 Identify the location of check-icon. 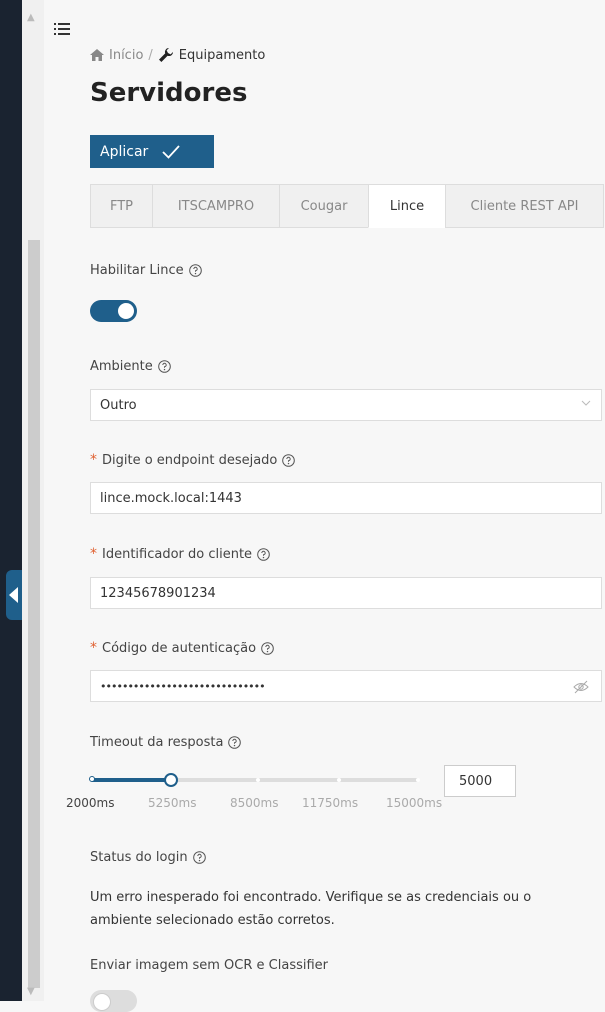
(171, 151).